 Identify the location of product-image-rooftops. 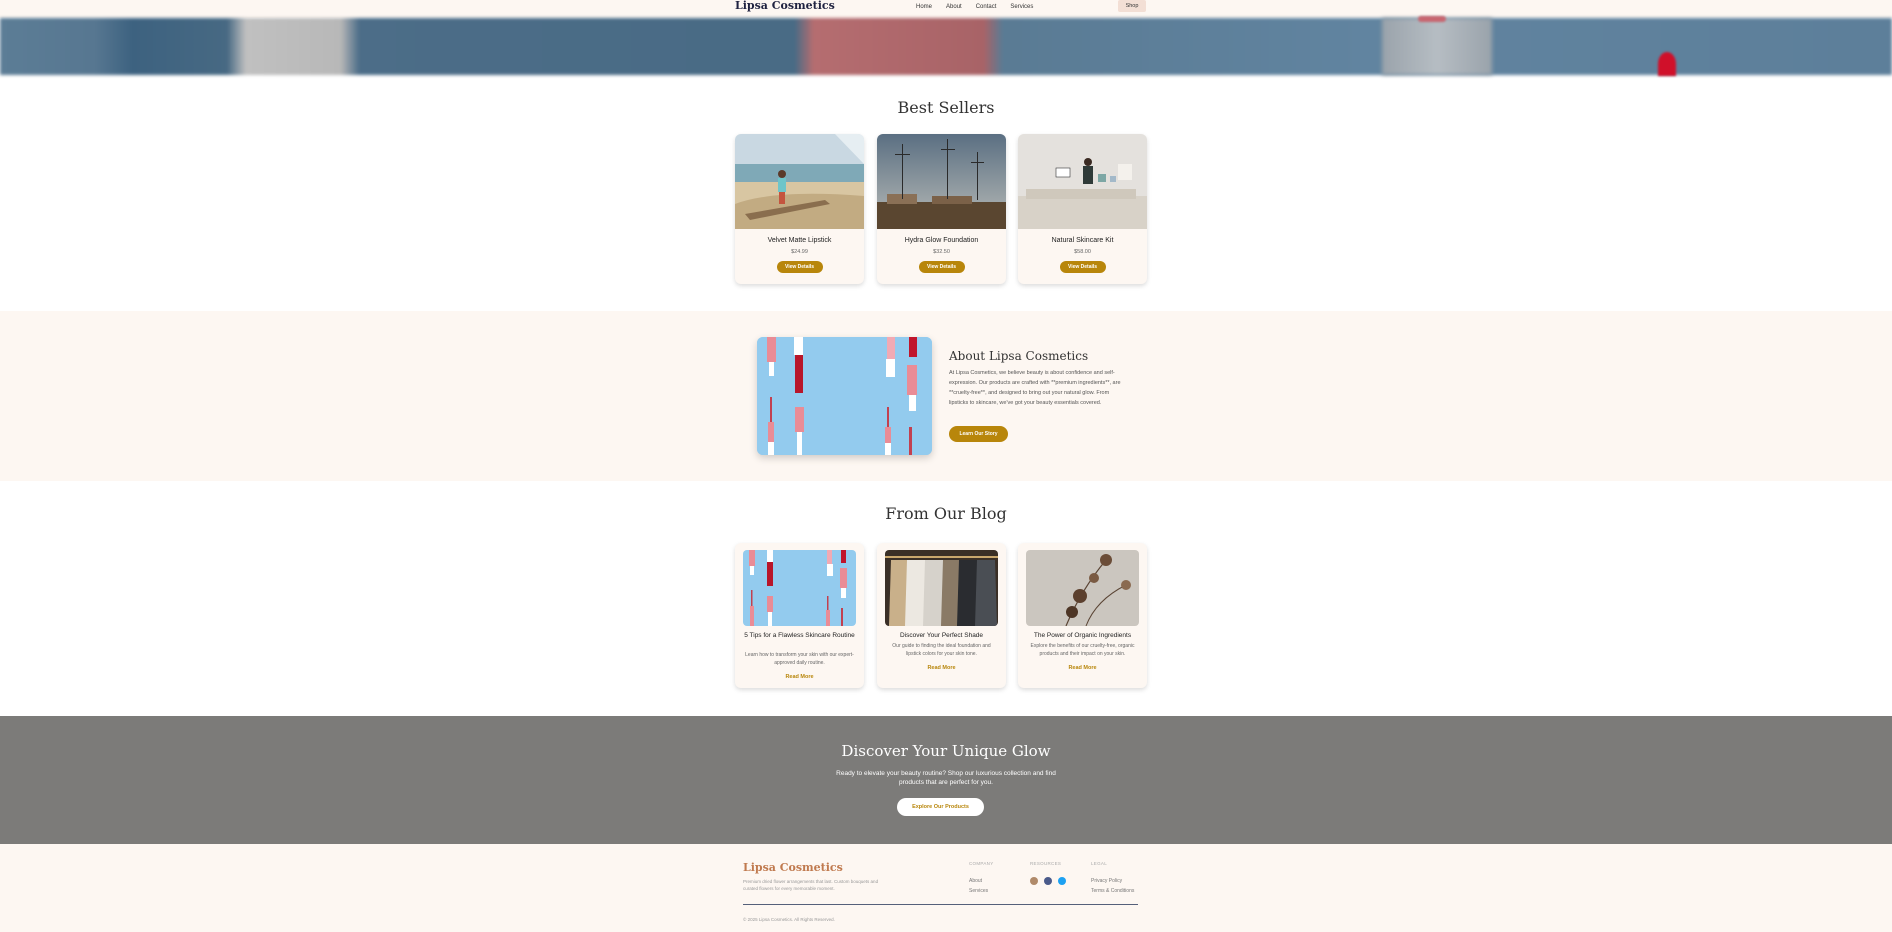
(941, 181).